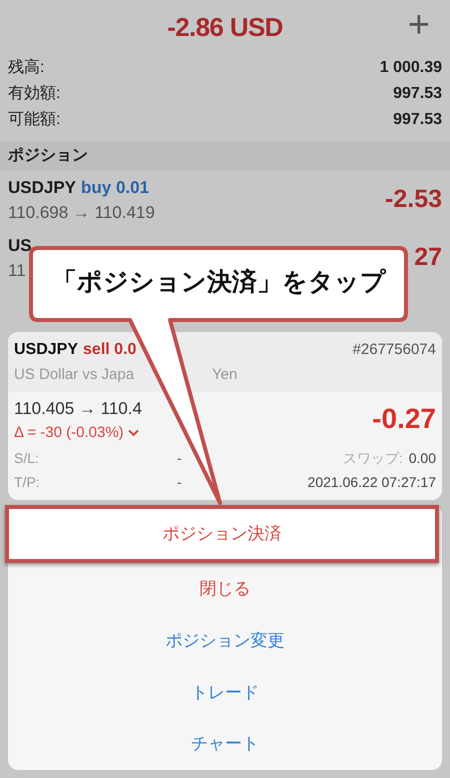 The height and width of the screenshot is (778, 450). I want to click on price-delta: Δ = -30 (-0.03%), so click(69, 432).